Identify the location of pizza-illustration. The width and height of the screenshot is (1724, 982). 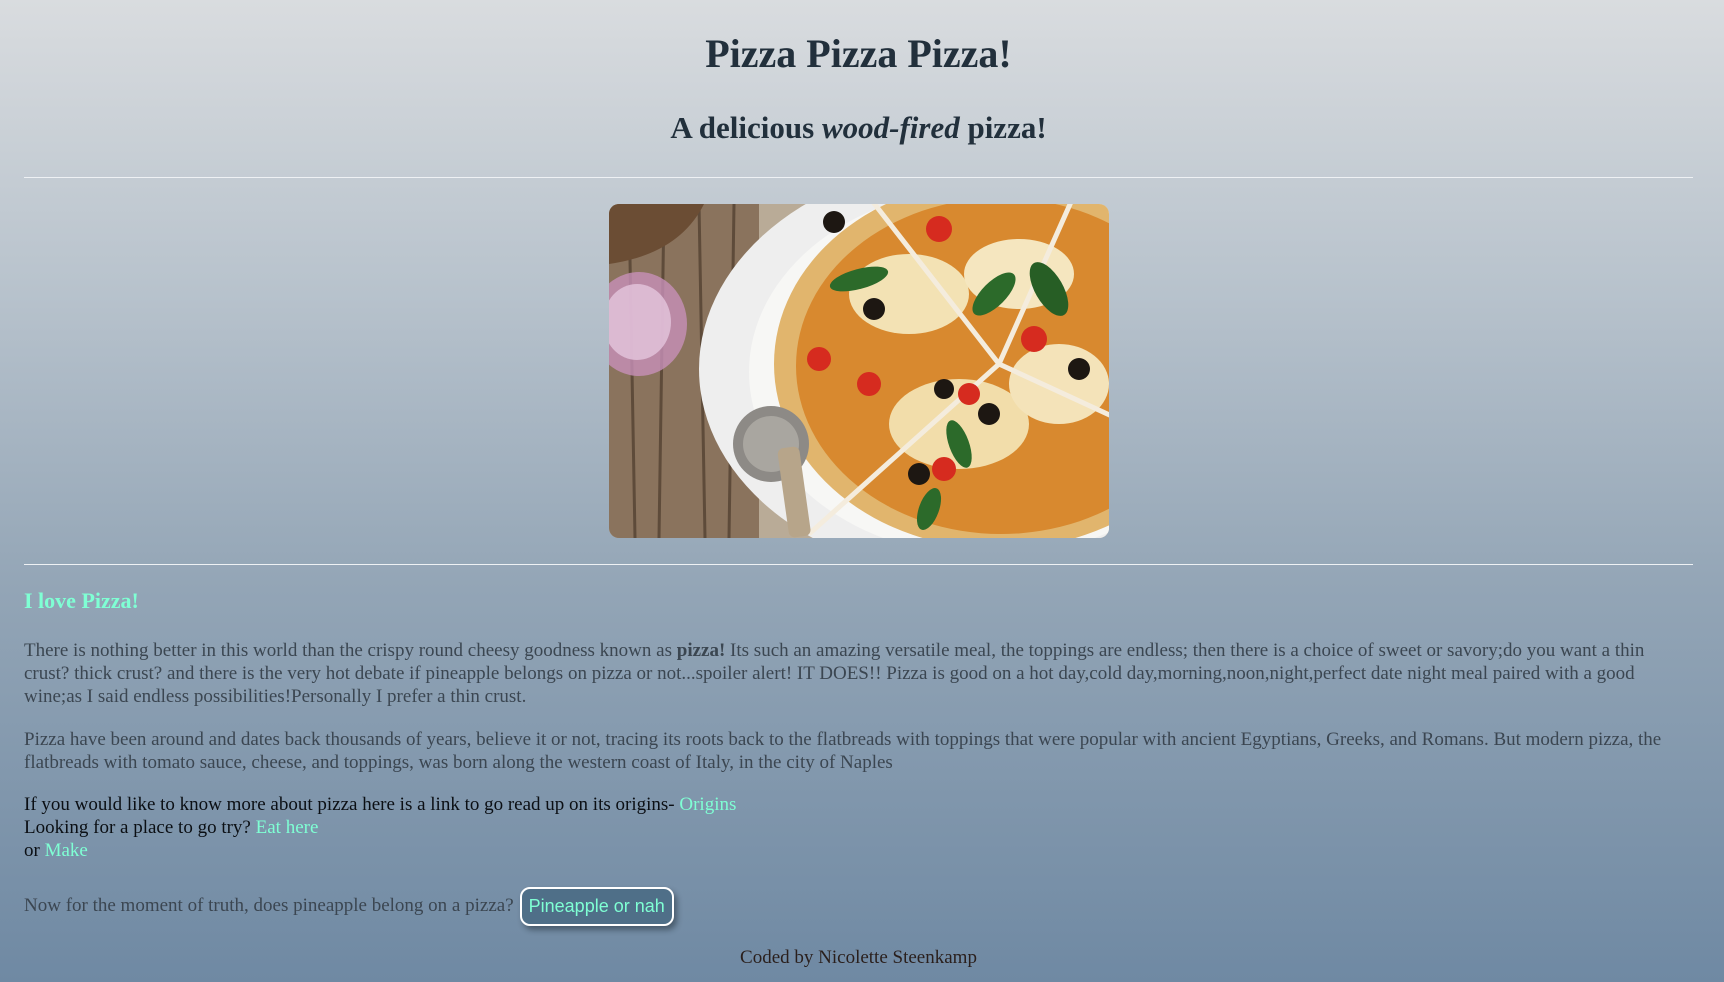
(859, 371).